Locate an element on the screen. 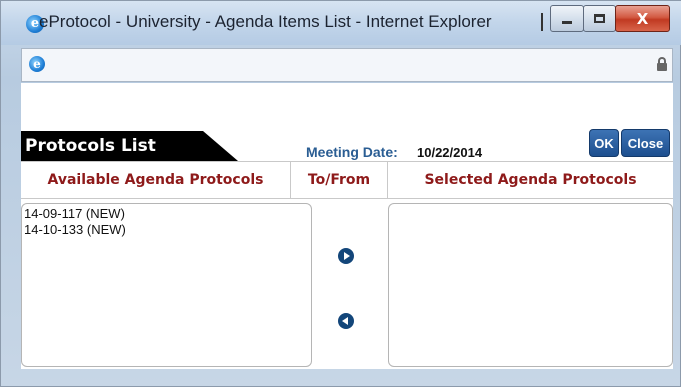  text-cursor-icon is located at coordinates (542, 22).